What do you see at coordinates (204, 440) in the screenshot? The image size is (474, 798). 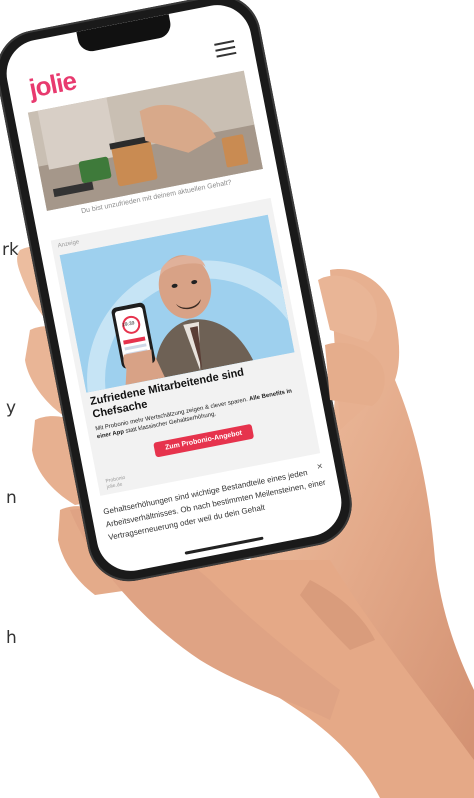 I see `ad-cta-button: Zum Probonio-Angebot` at bounding box center [204, 440].